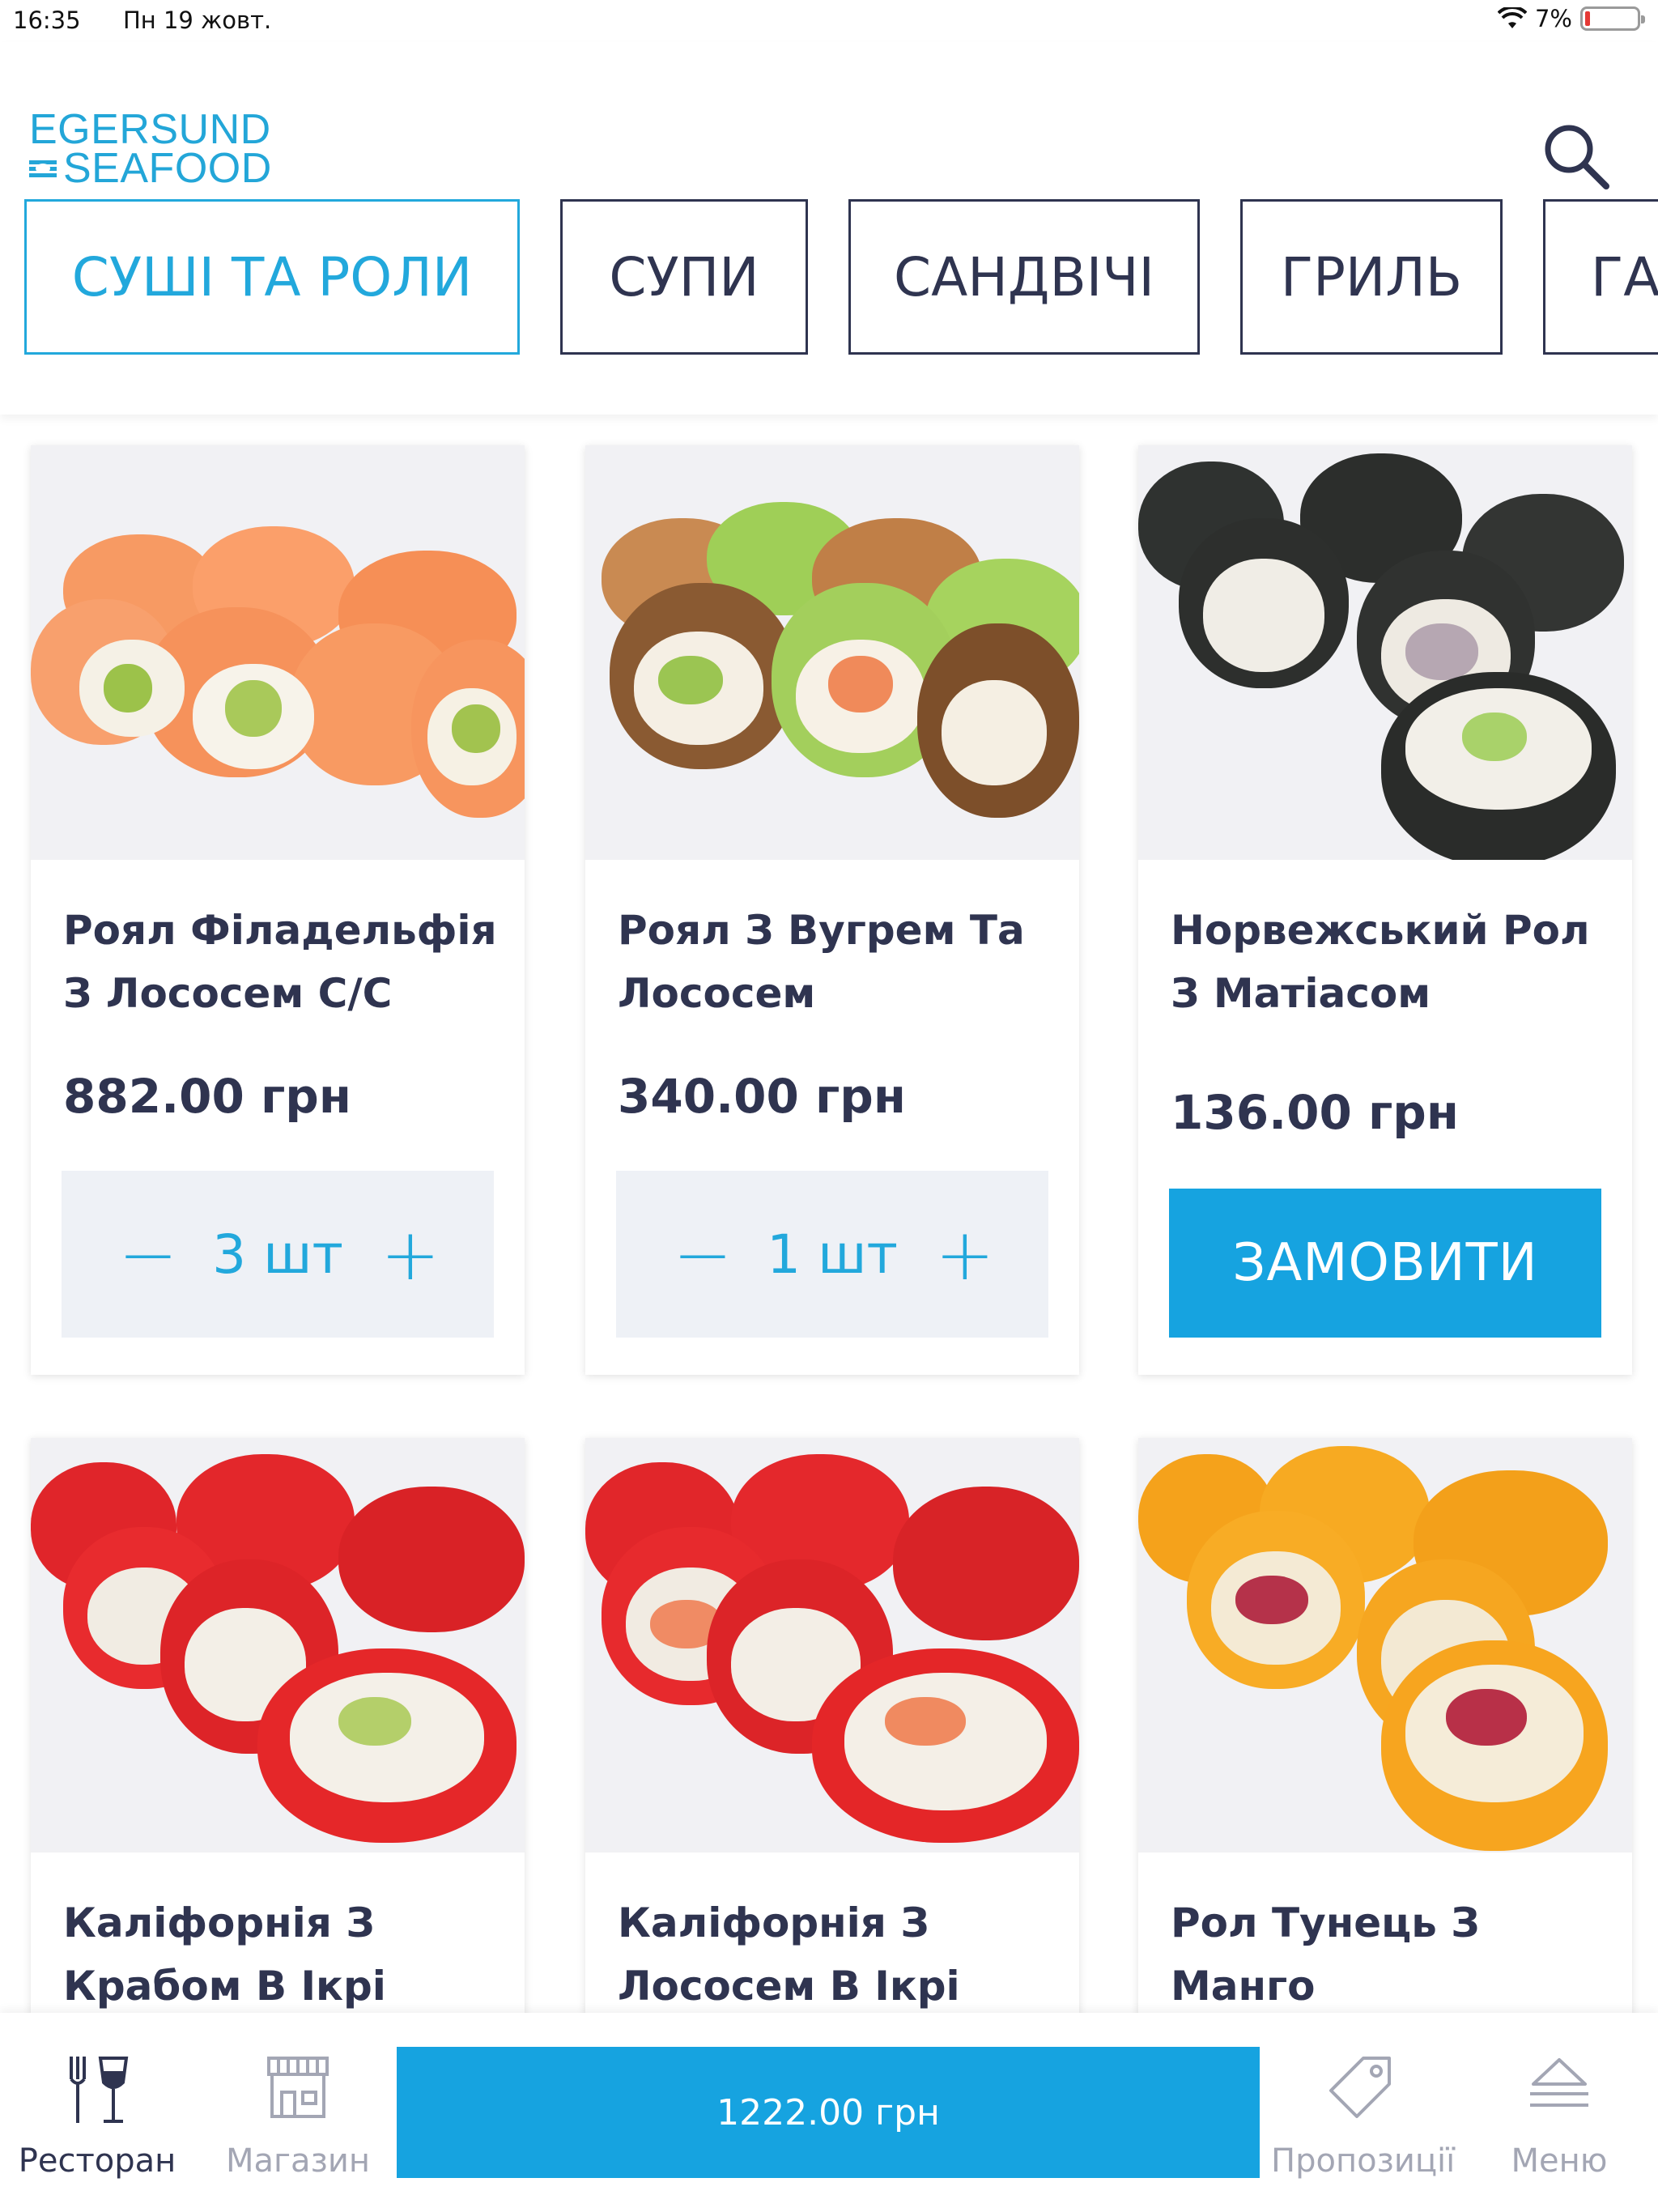 This screenshot has width=1658, height=2212. What do you see at coordinates (1385, 1263) in the screenshot?
I see `order-button: ЗАМОВИТИ` at bounding box center [1385, 1263].